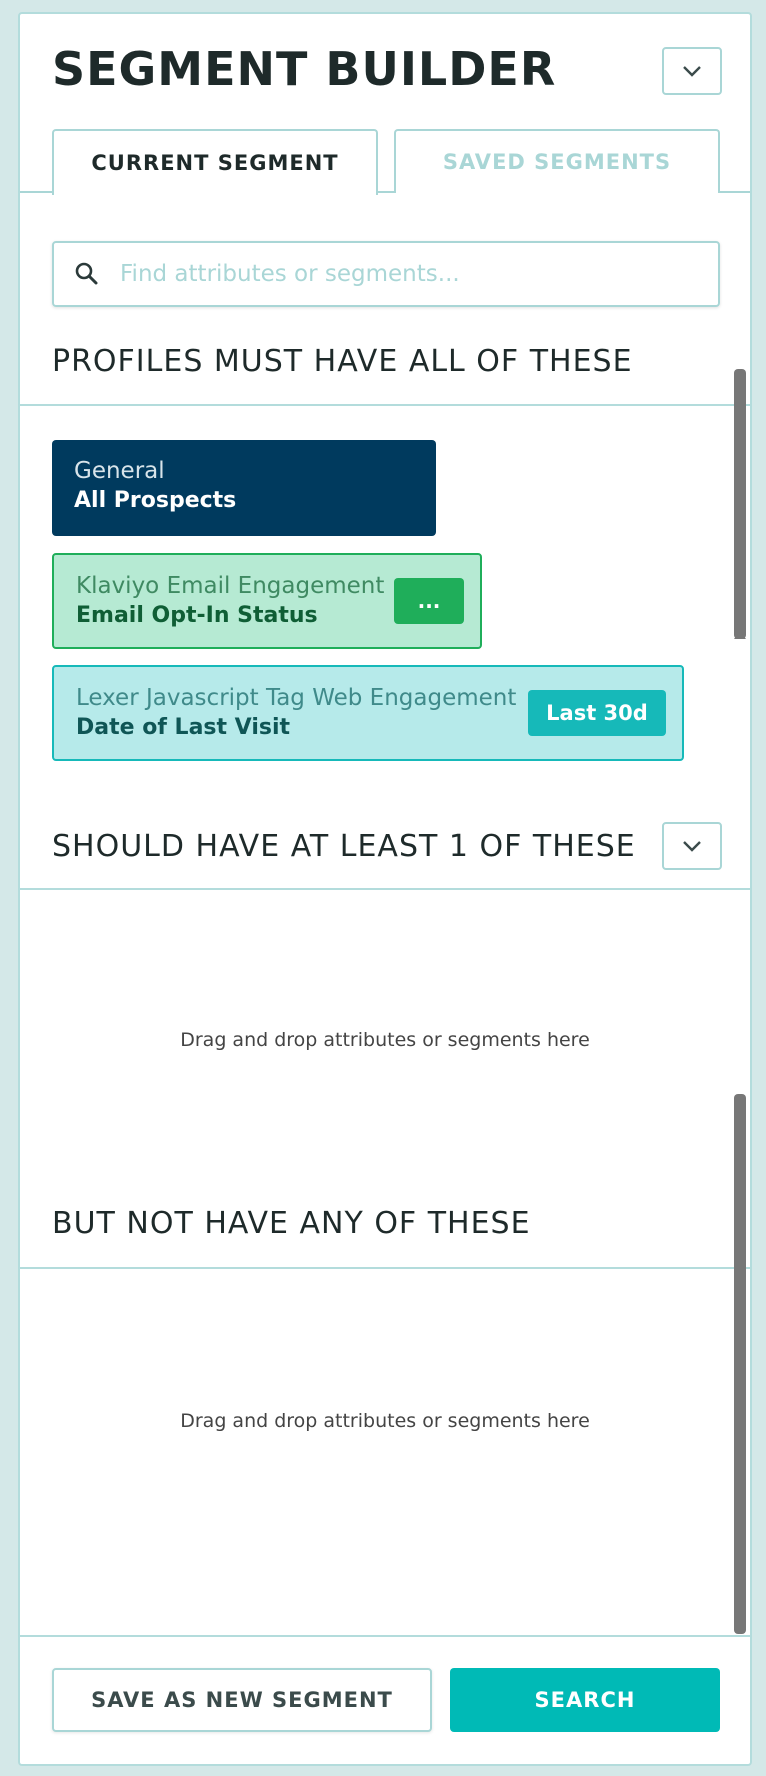  What do you see at coordinates (344, 846) in the screenshot?
I see `section-title-should: SHOULD HAVE AT LEAST 1 OF THESE` at bounding box center [344, 846].